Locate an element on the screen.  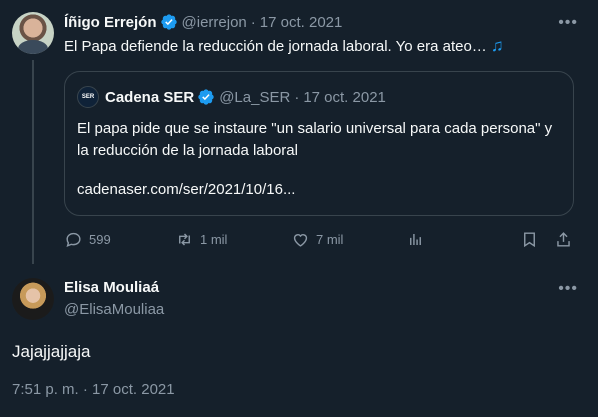
thread-line is located at coordinates (33, 162).